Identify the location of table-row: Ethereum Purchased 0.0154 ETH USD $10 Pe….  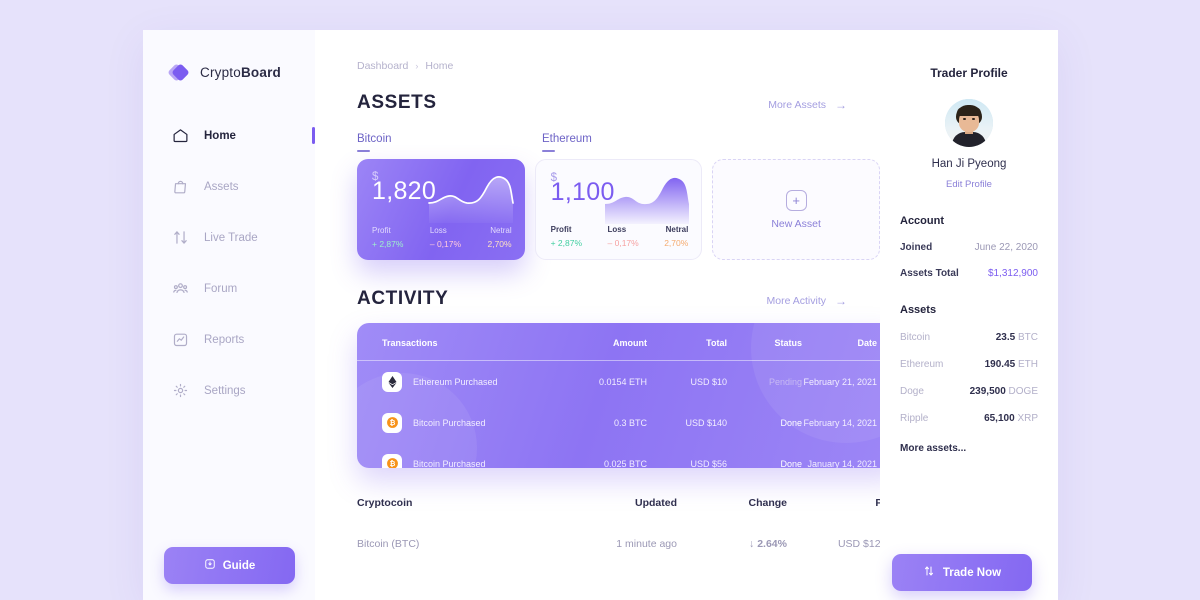
(629, 382).